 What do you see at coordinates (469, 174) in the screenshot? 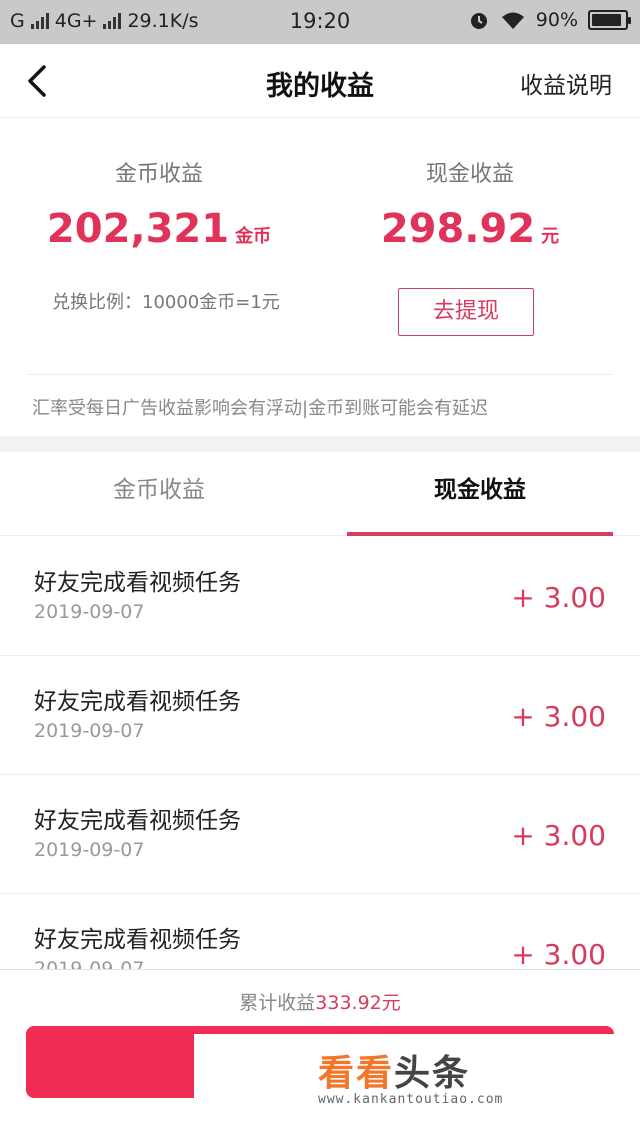
I see `cash-earnings-label: 现金收益` at bounding box center [469, 174].